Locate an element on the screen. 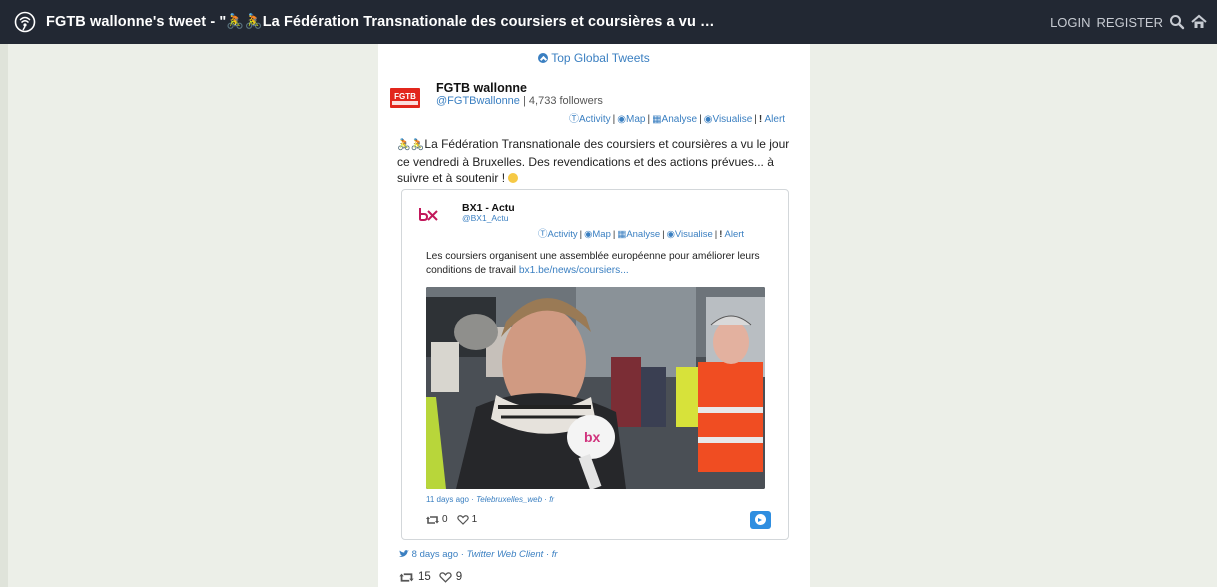 The image size is (1217, 587). tweet-meta: 8 days ago · Twitter Web Client · fr is located at coordinates (478, 554).